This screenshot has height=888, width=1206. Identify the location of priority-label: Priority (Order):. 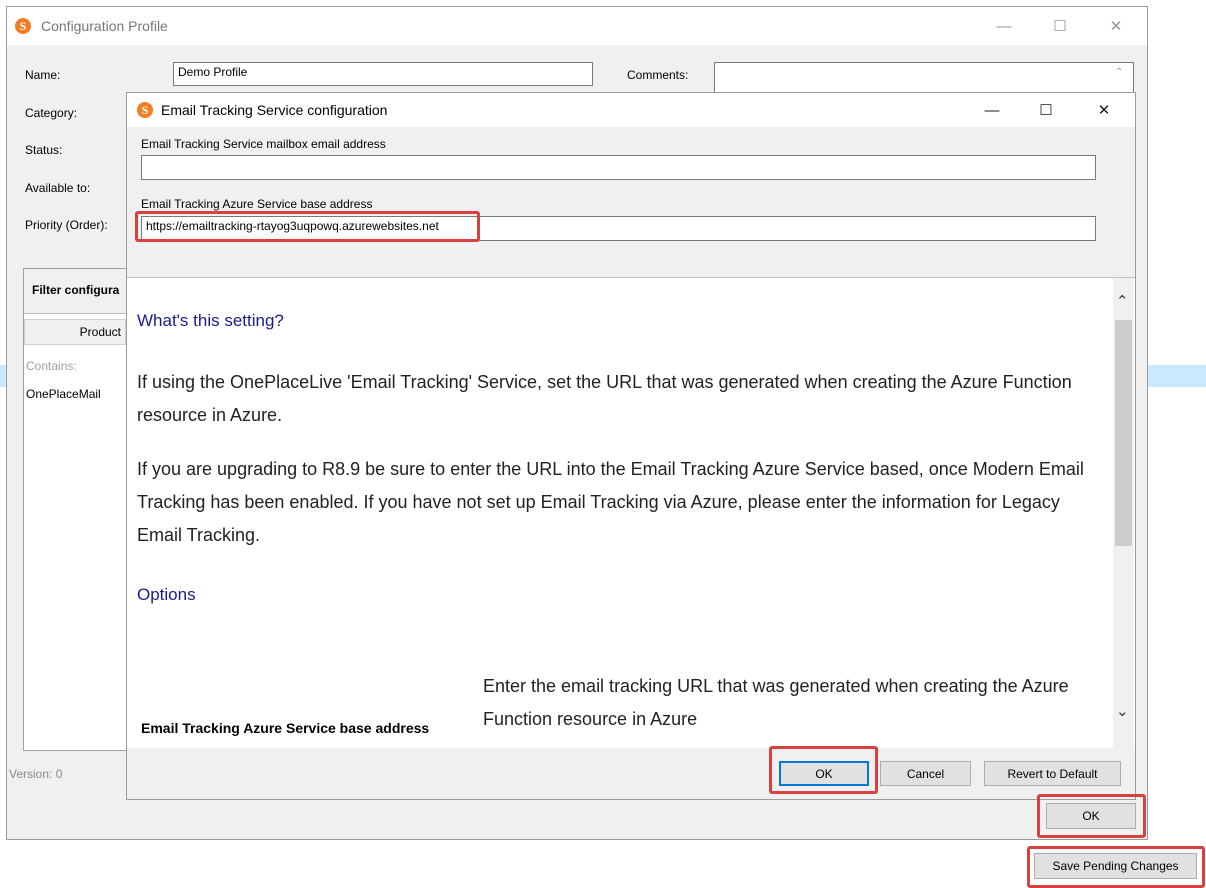
(66, 225).